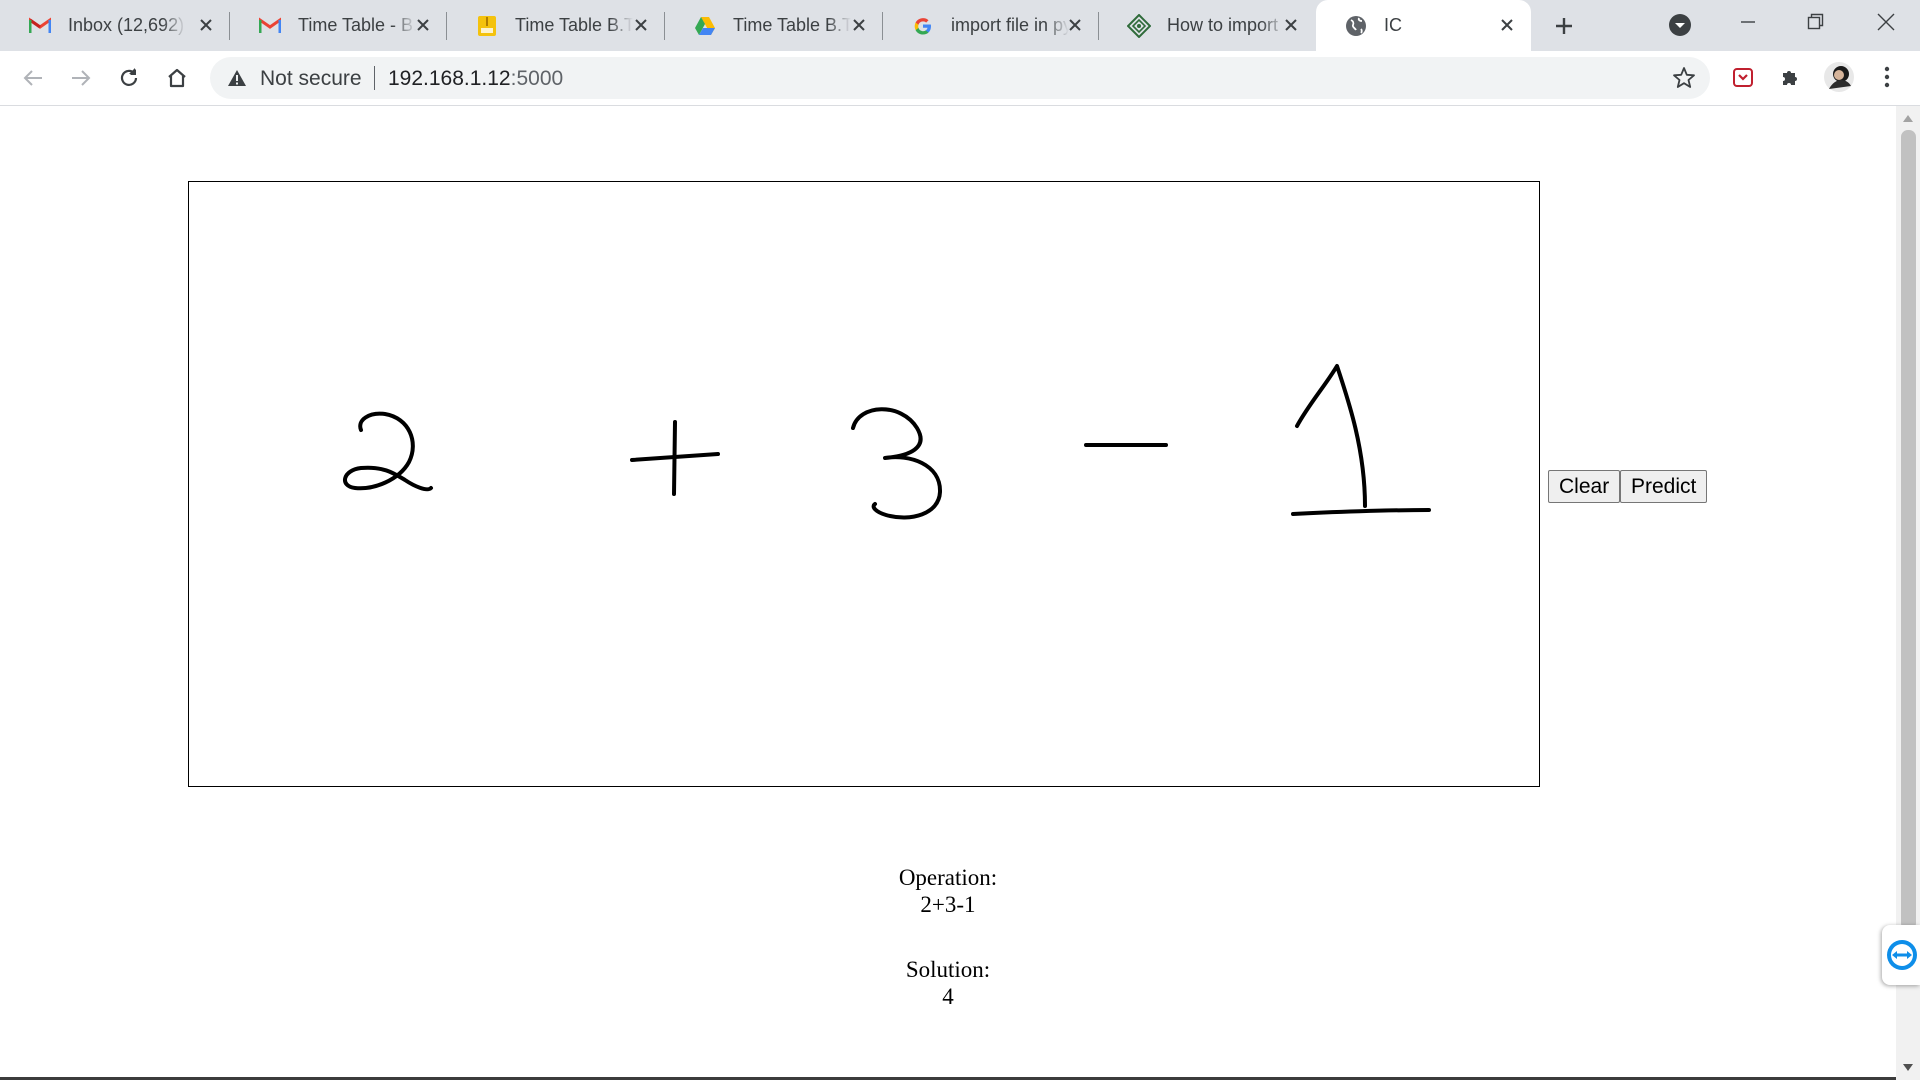 The image size is (1920, 1080). I want to click on tab-zip-timetable: Time Table B.Tech, so click(556, 25).